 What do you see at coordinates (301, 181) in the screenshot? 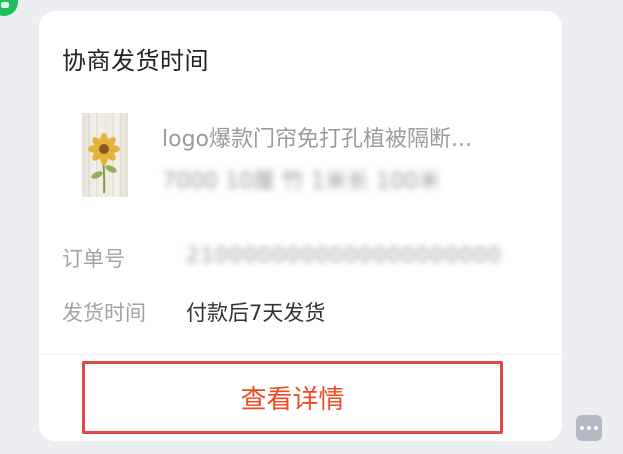
I see `product-spec: 7000 10厘 竹 1米长 100米` at bounding box center [301, 181].